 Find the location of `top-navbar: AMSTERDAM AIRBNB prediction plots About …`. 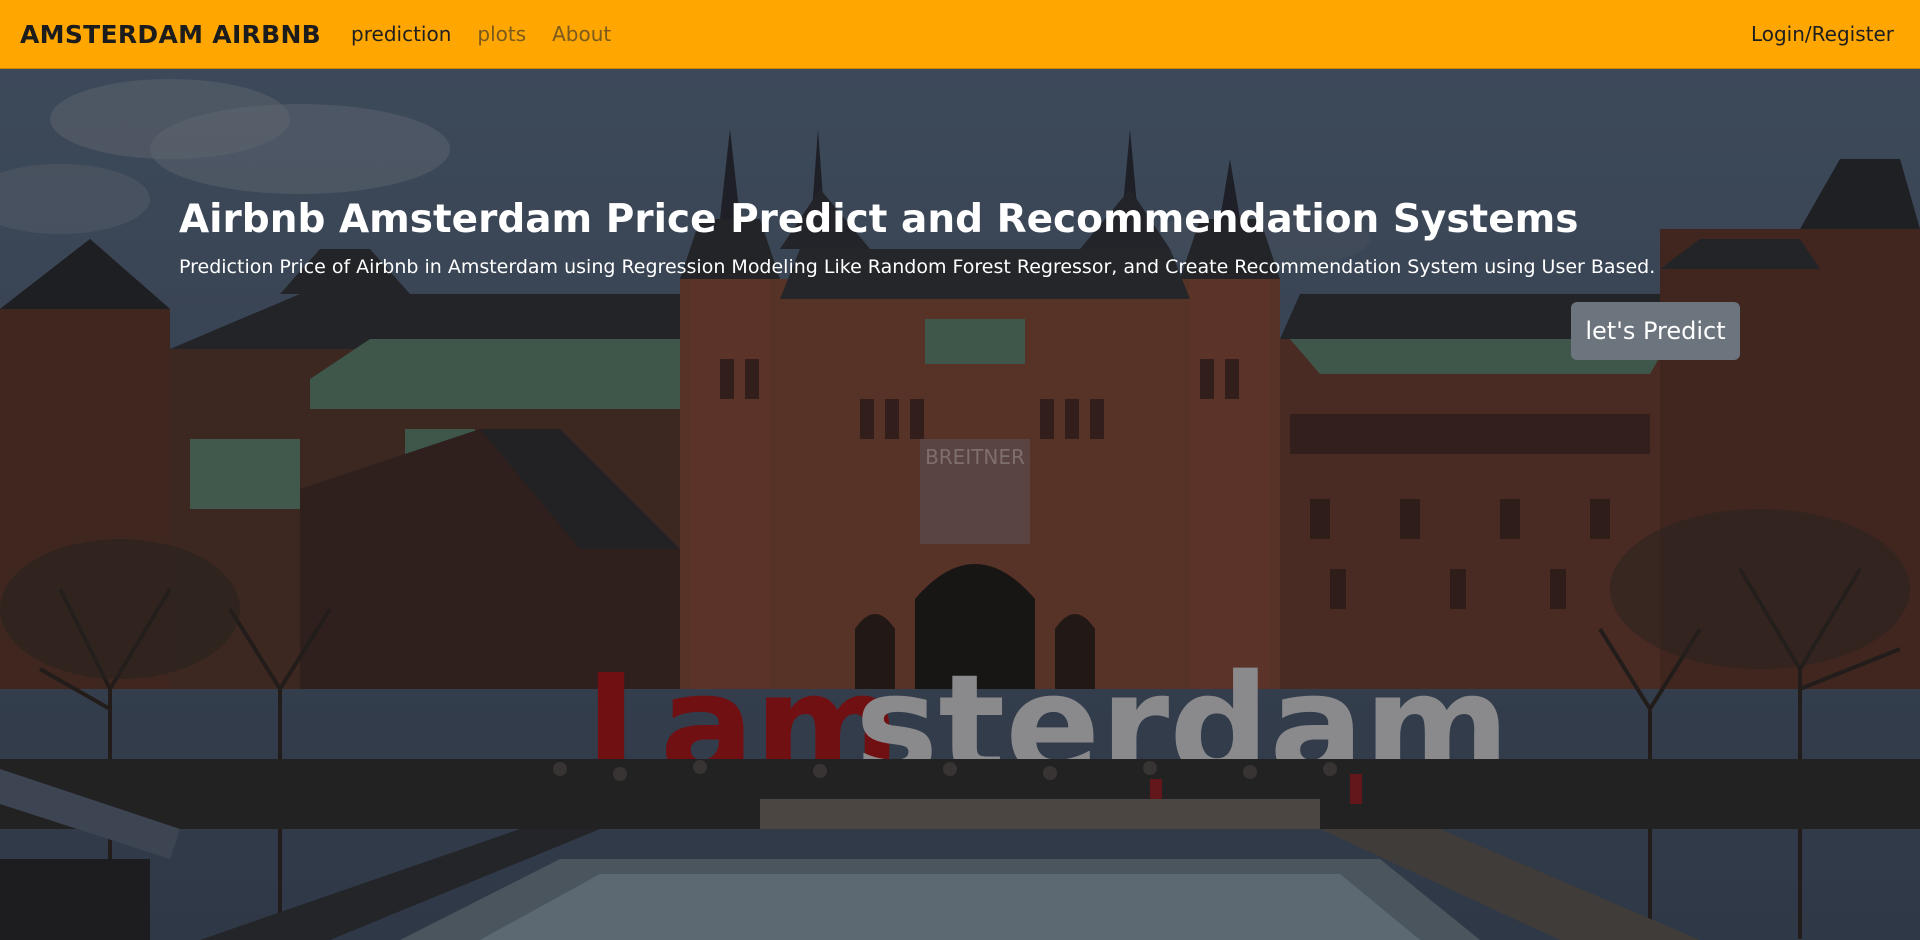

top-navbar: AMSTERDAM AIRBNB prediction plots About … is located at coordinates (960, 34).